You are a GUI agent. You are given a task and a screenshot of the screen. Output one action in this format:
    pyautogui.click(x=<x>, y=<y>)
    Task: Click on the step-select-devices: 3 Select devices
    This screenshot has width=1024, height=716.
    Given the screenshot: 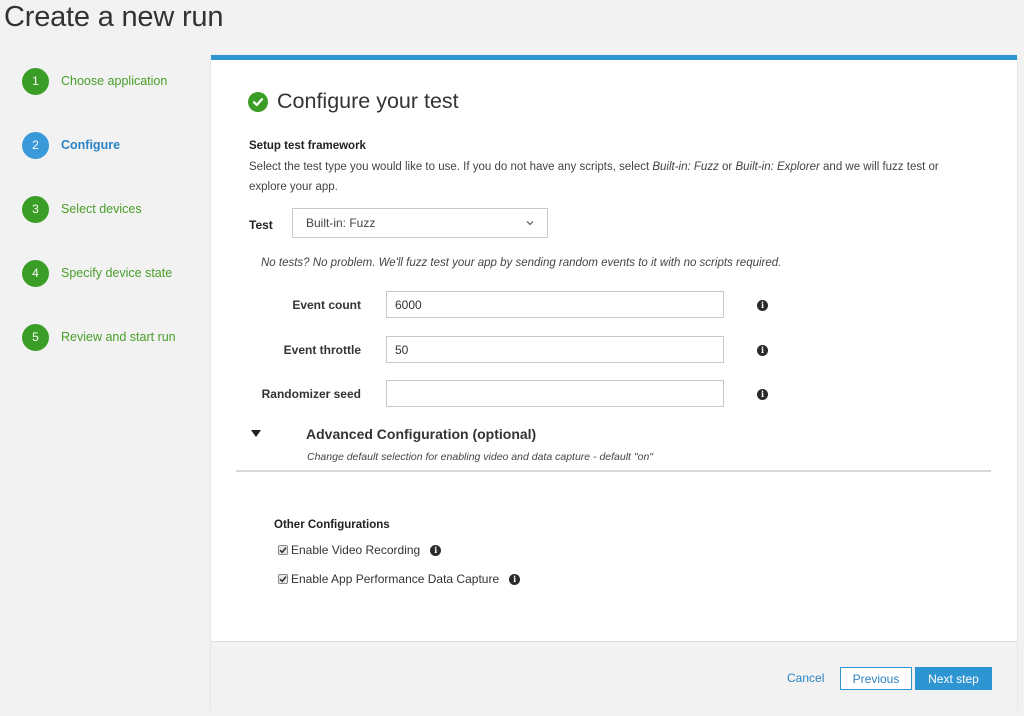 What is the action you would take?
    pyautogui.click(x=82, y=209)
    